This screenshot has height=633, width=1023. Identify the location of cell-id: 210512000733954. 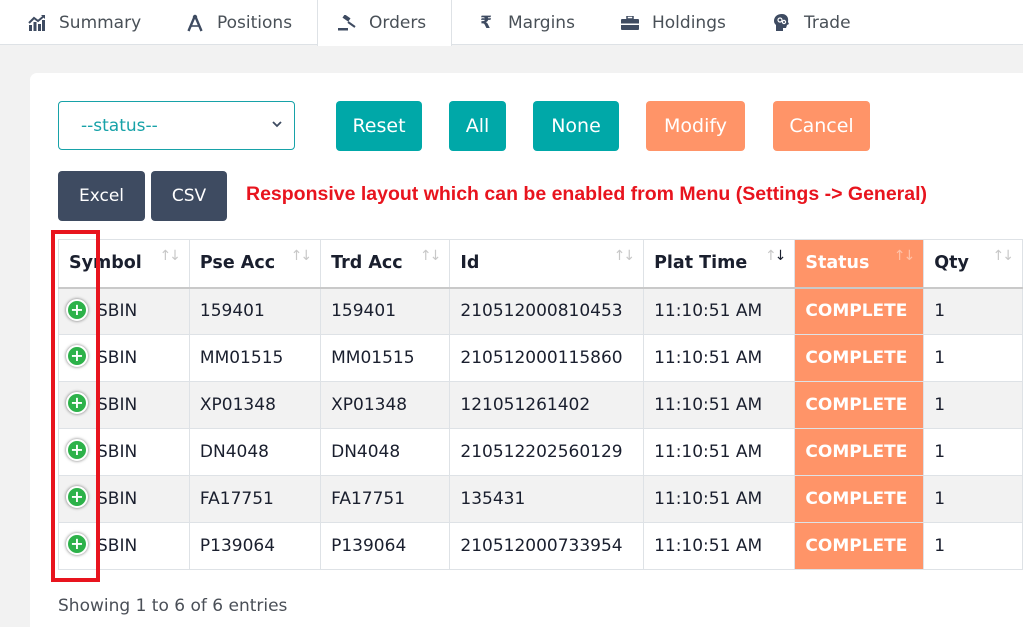
(547, 546).